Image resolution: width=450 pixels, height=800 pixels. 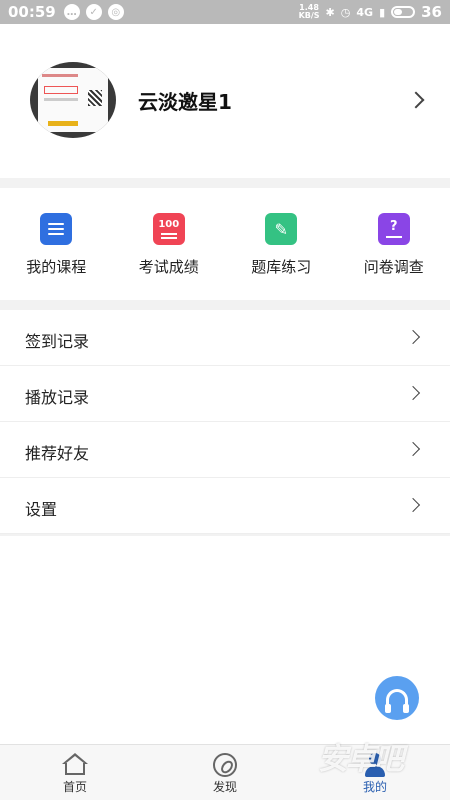 I want to click on avatar-image, so click(x=73, y=100).